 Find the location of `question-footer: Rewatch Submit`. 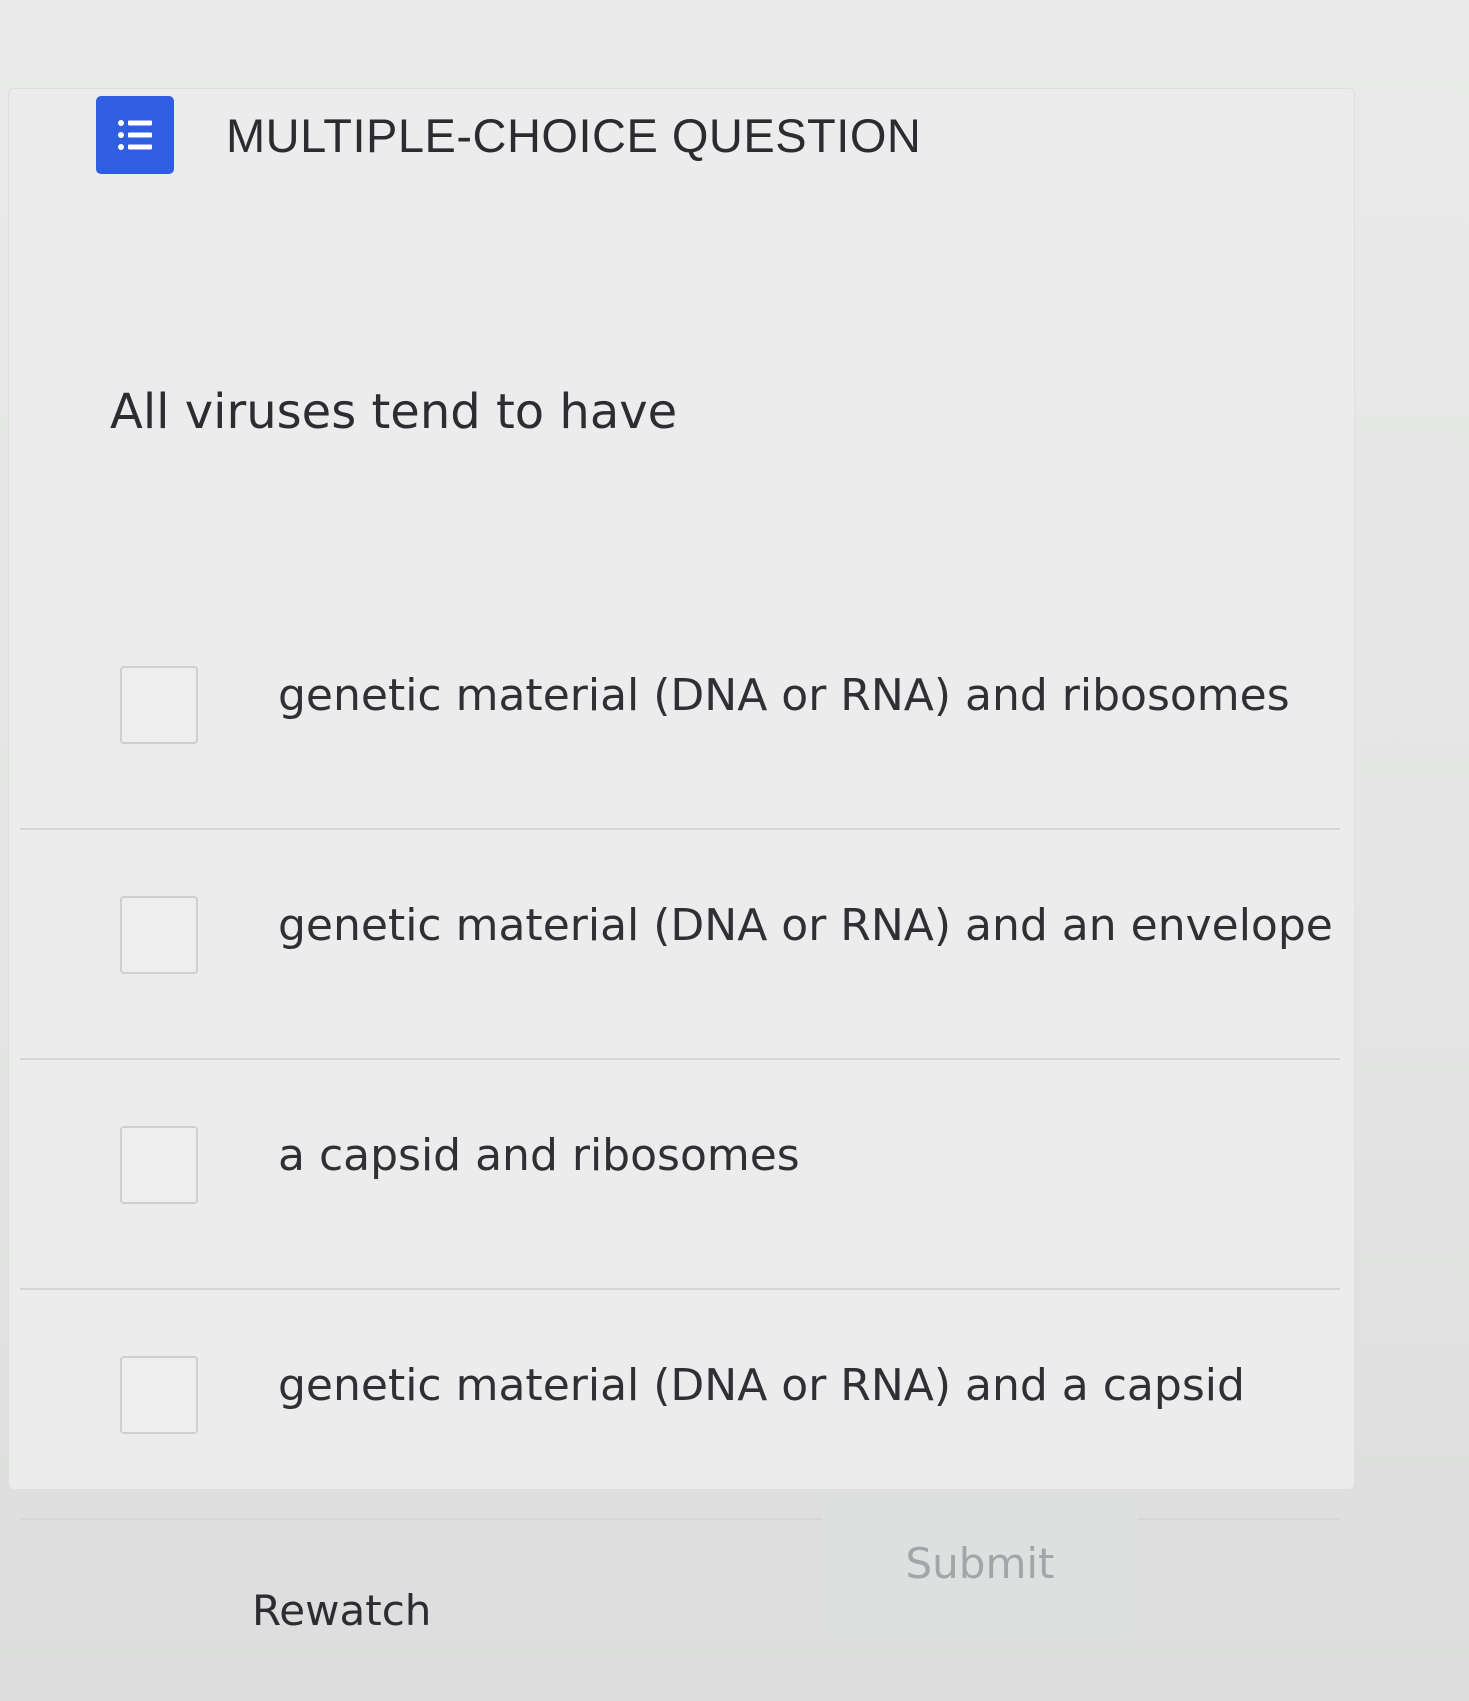

question-footer: Rewatch Submit is located at coordinates (734, 1595).